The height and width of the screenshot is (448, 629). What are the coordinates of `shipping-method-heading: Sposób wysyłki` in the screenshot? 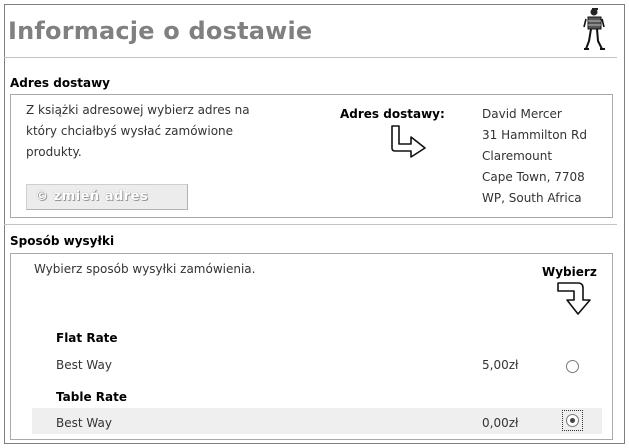 It's located at (62, 241).